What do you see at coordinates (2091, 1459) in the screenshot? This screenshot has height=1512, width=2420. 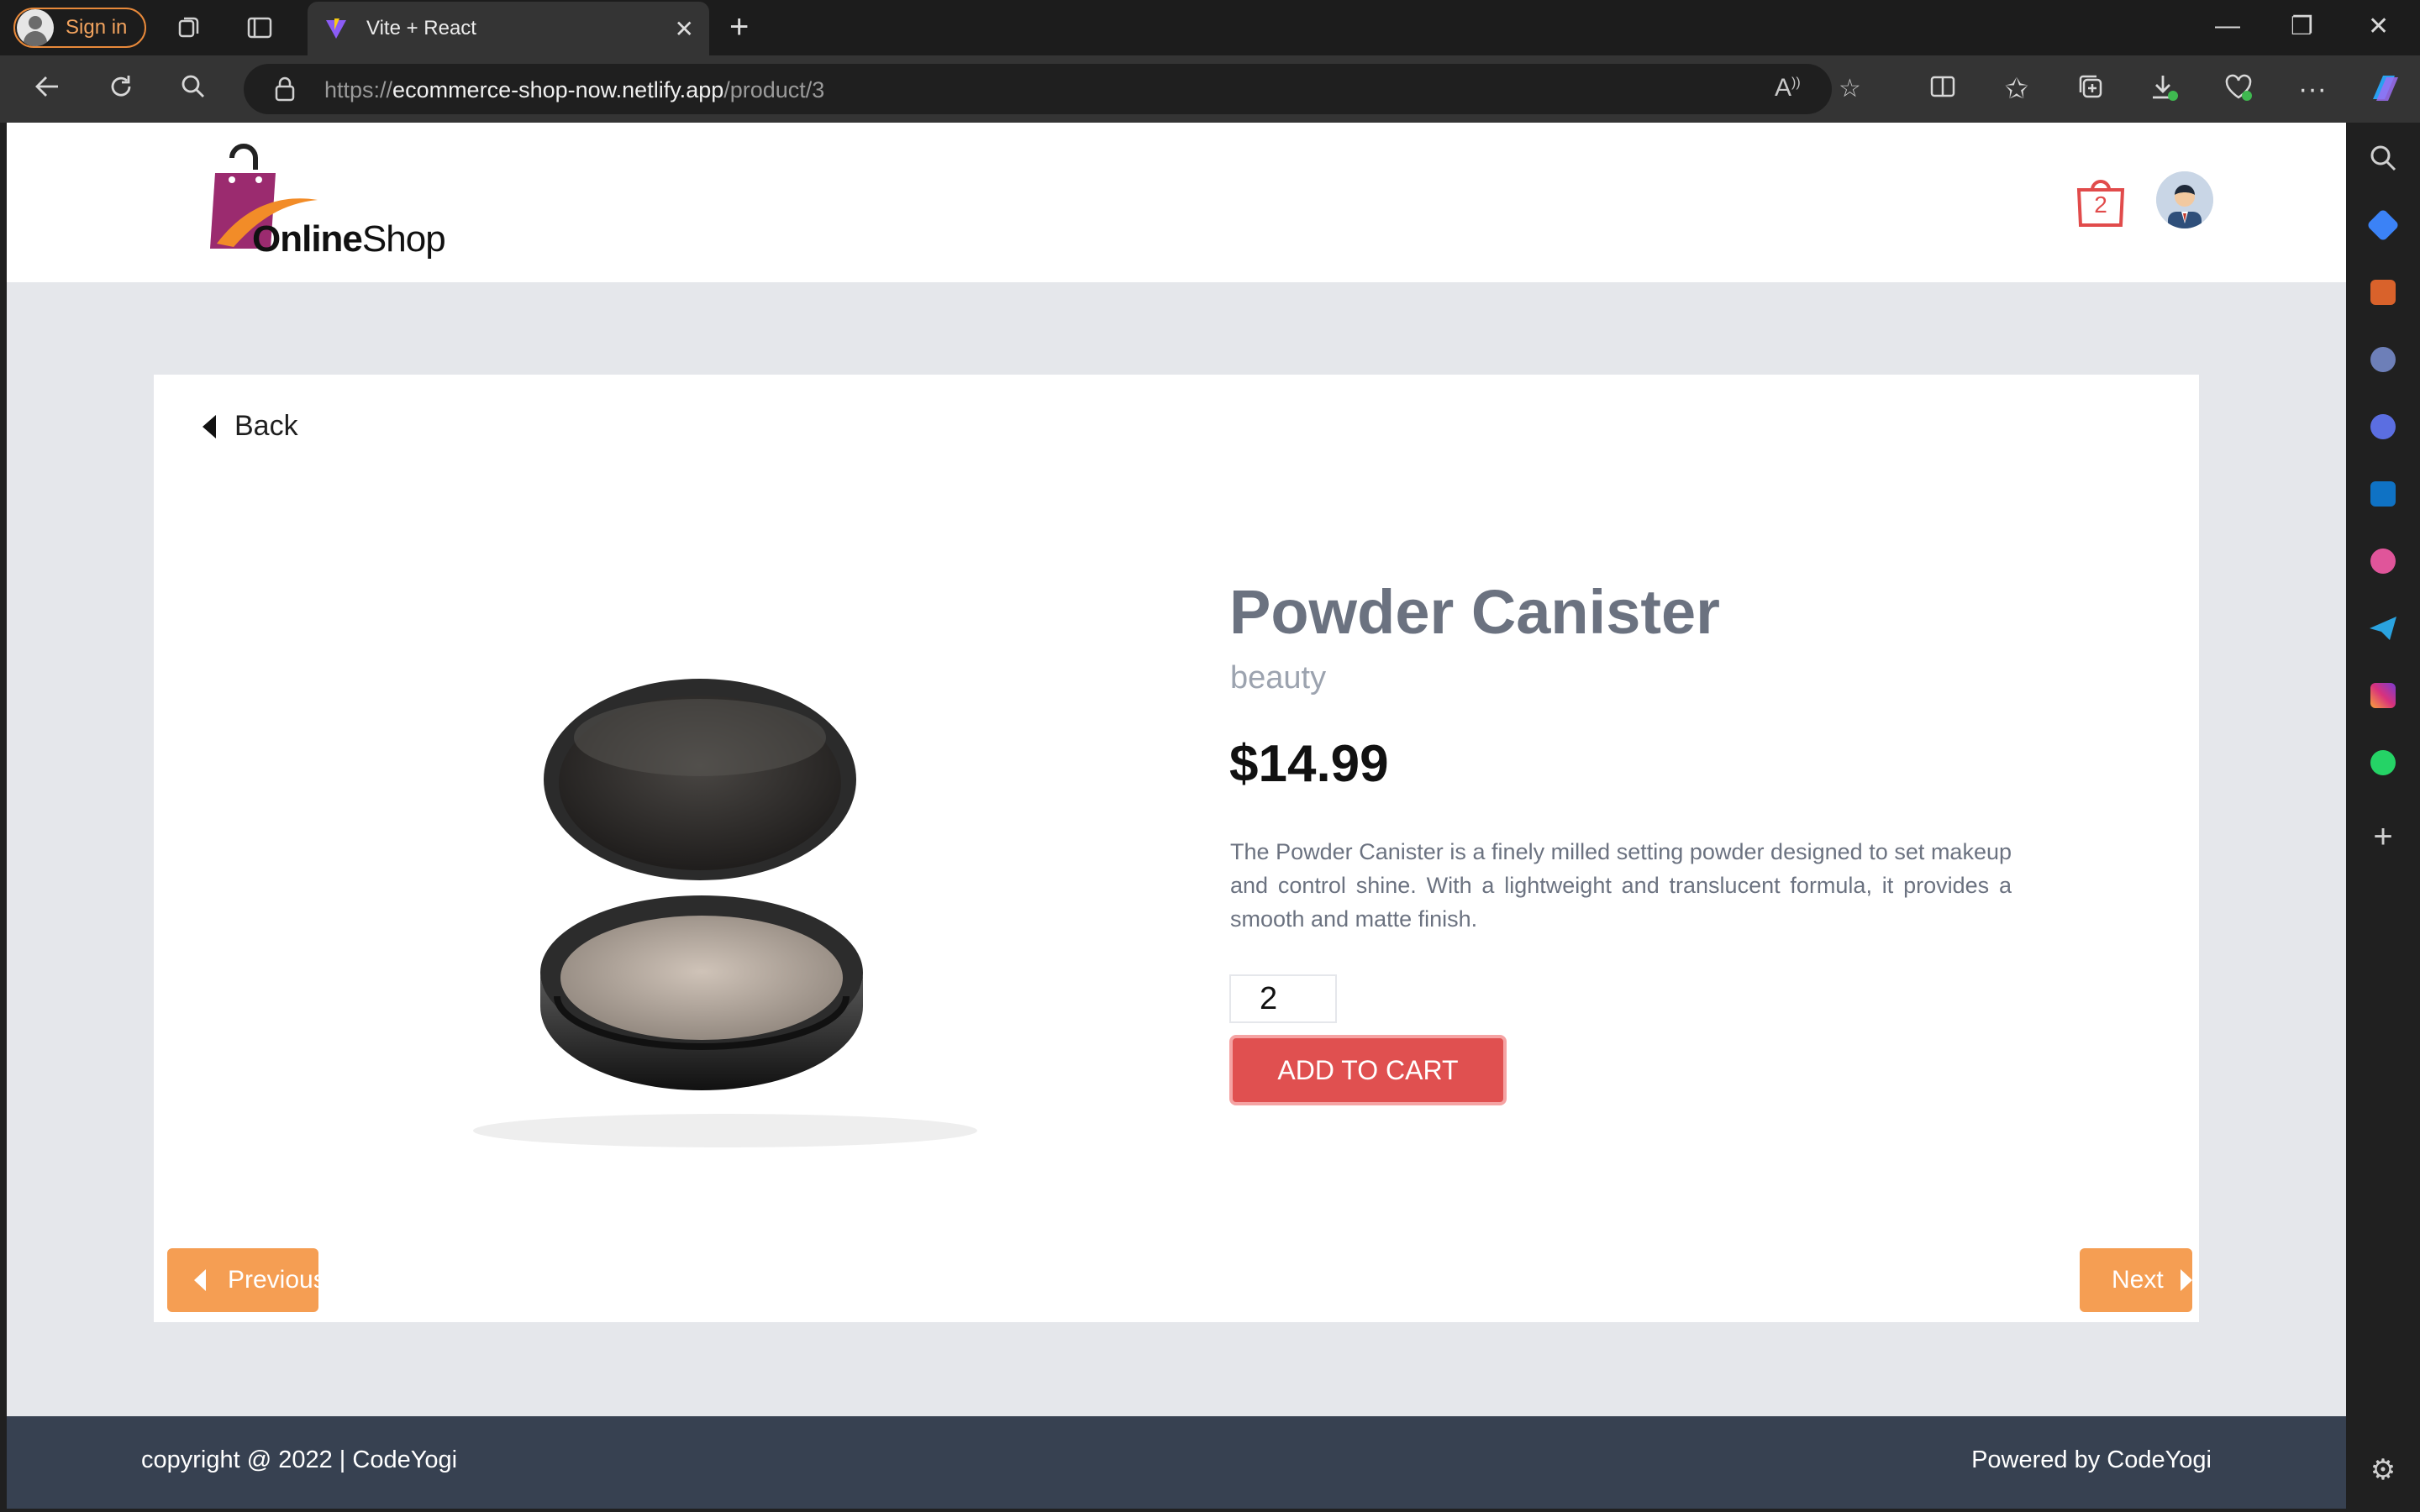 I see `powered-by-text: Powered by CodeYogi` at bounding box center [2091, 1459].